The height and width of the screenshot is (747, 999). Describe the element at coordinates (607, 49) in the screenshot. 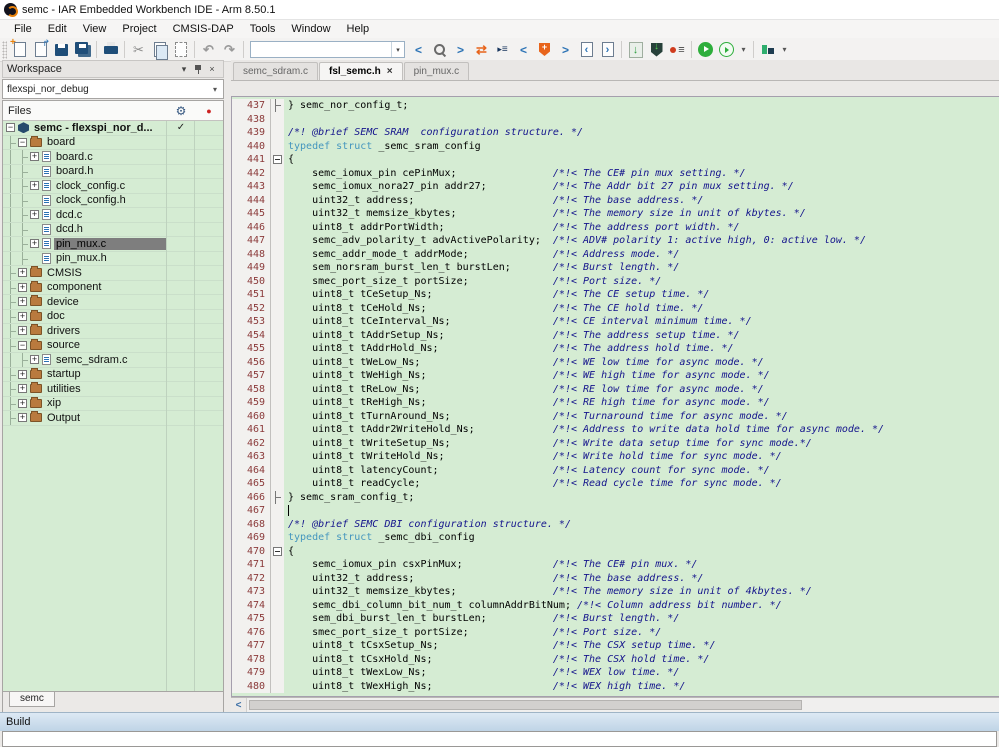

I see `doc-next-icon` at that location.